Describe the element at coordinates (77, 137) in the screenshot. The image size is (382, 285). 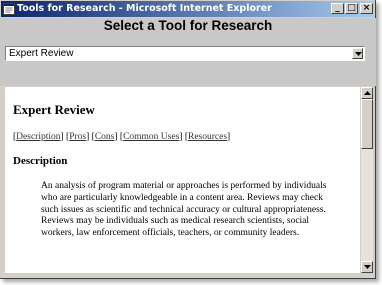
I see `link-pros: Pros` at that location.